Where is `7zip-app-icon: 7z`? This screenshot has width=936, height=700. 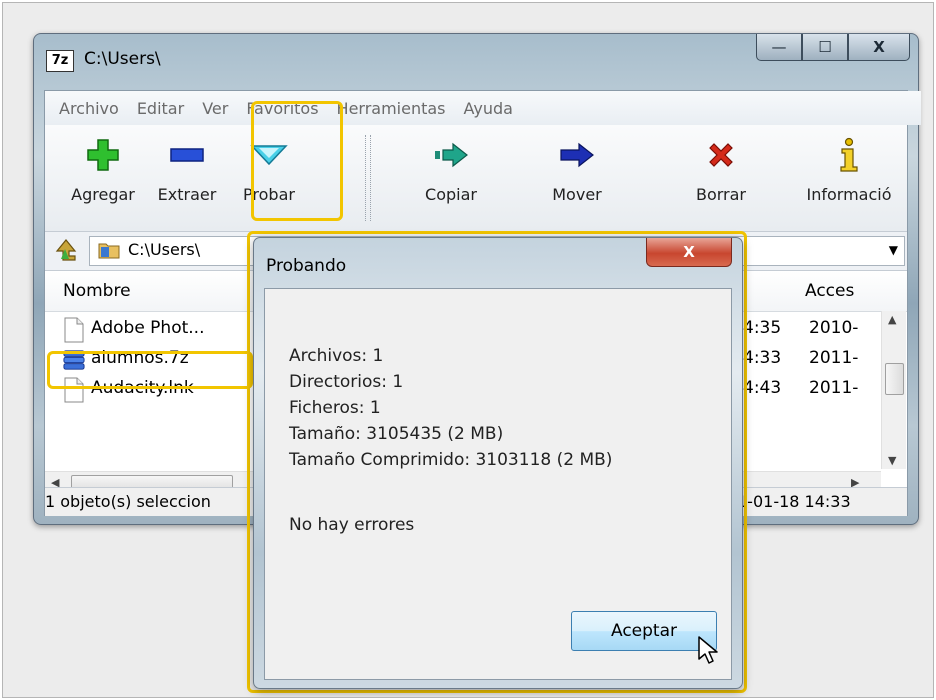
7zip-app-icon: 7z is located at coordinates (60, 61).